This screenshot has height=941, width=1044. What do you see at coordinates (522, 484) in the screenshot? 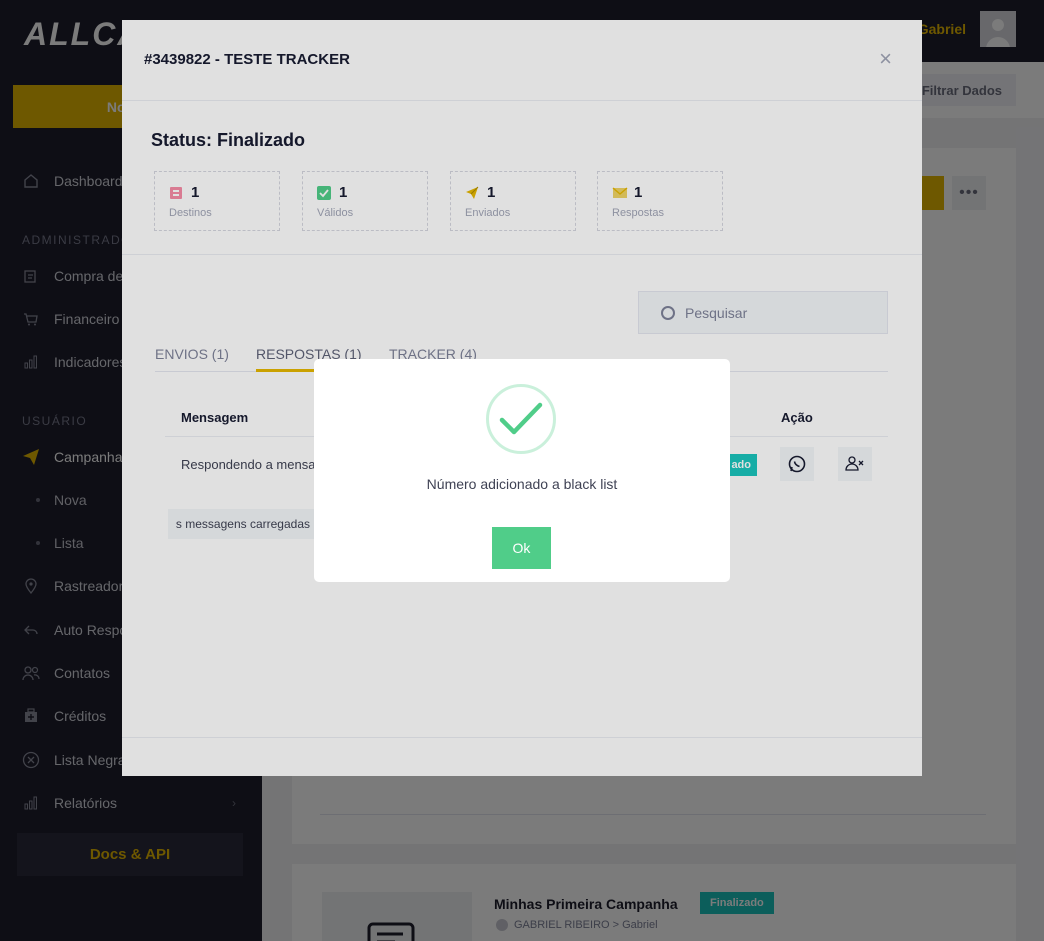
I see `alert-message: Número adicionado a black list` at bounding box center [522, 484].